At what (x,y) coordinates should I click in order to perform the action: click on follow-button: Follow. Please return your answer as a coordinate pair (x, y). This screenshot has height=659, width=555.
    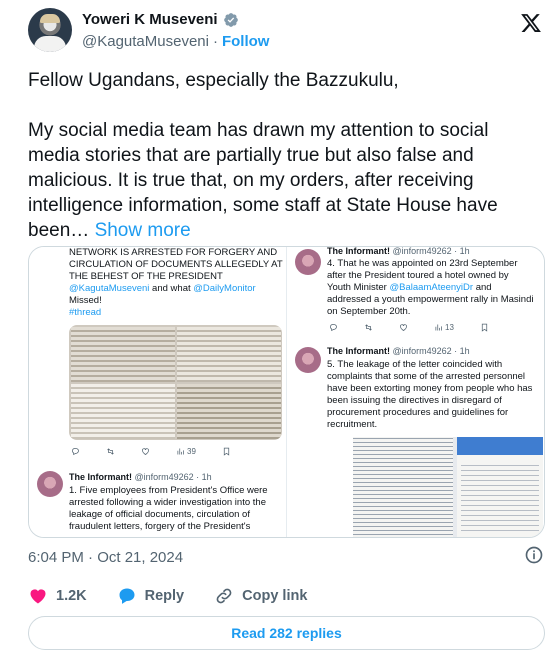
    Looking at the image, I should click on (246, 41).